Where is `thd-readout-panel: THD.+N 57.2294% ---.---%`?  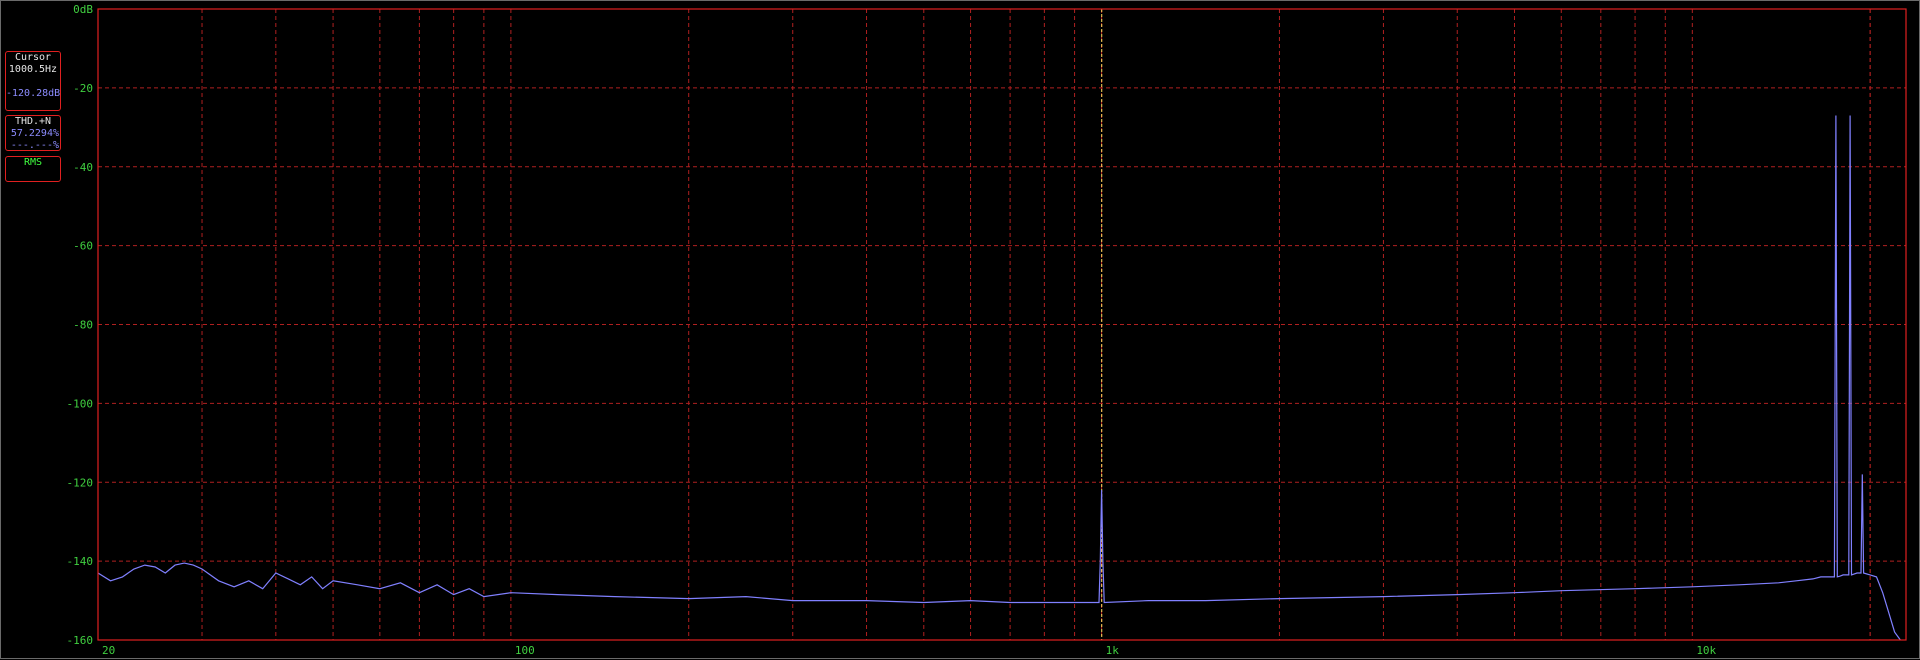 thd-readout-panel: THD.+N 57.2294% ---.---% is located at coordinates (33, 133).